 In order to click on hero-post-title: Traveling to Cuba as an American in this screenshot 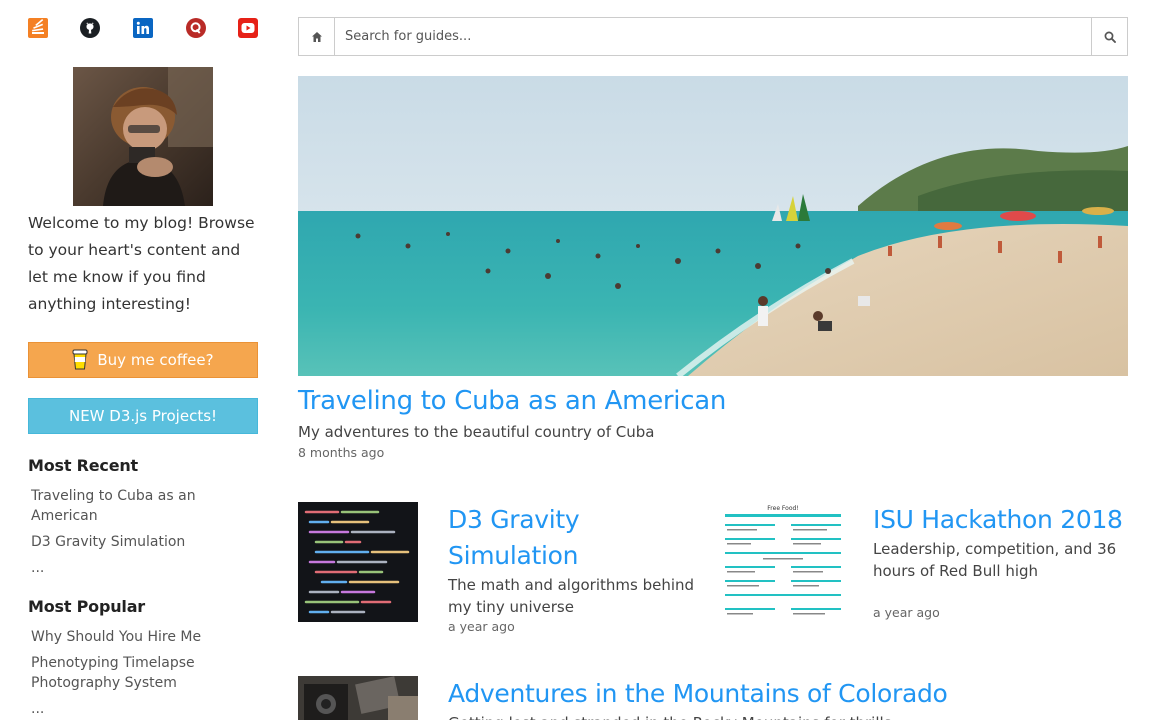, I will do `click(512, 401)`.